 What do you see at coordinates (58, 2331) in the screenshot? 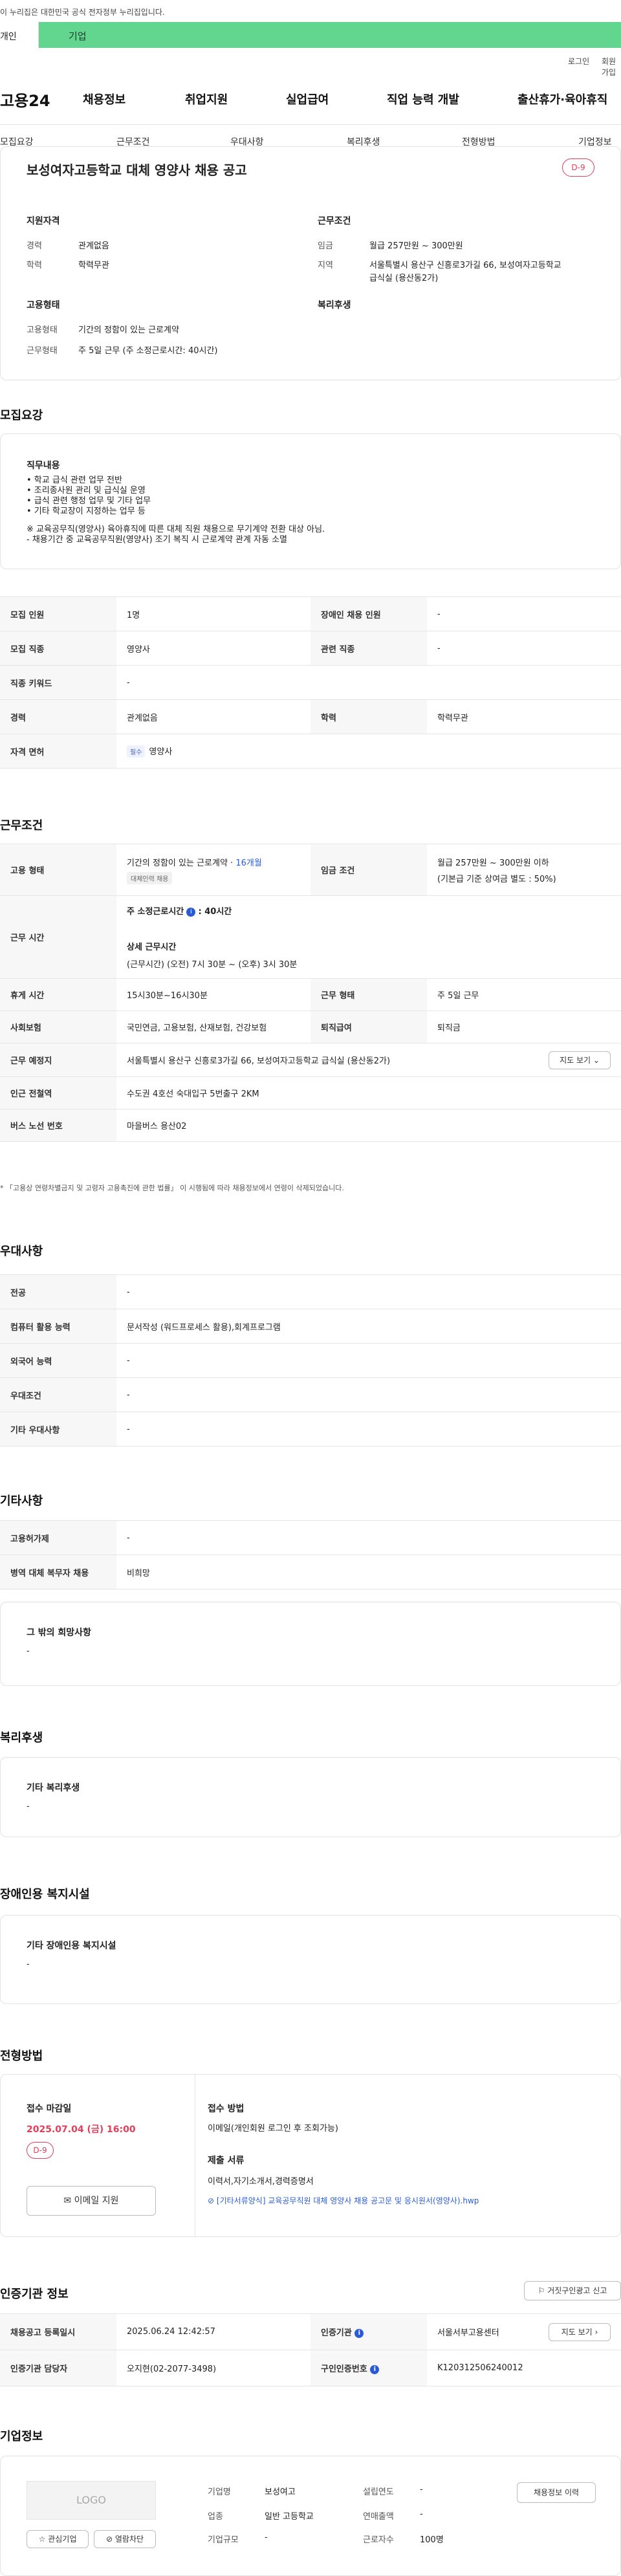
I see `cell-header: 채용공고 등록일시` at bounding box center [58, 2331].